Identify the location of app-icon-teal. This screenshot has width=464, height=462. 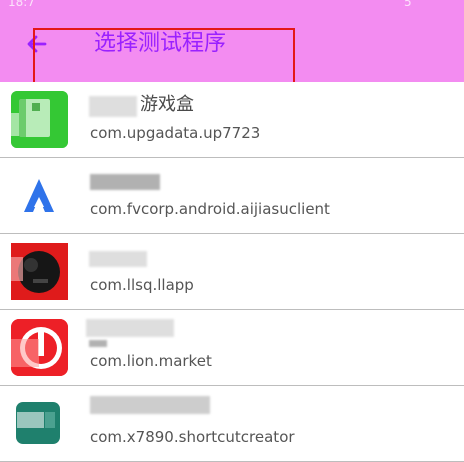
(39, 424).